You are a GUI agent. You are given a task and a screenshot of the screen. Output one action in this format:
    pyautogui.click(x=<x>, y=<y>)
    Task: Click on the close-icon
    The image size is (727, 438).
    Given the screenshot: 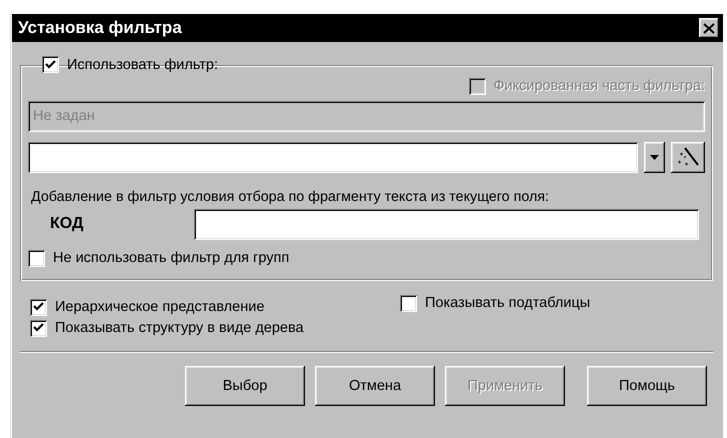 What is the action you would take?
    pyautogui.click(x=709, y=28)
    